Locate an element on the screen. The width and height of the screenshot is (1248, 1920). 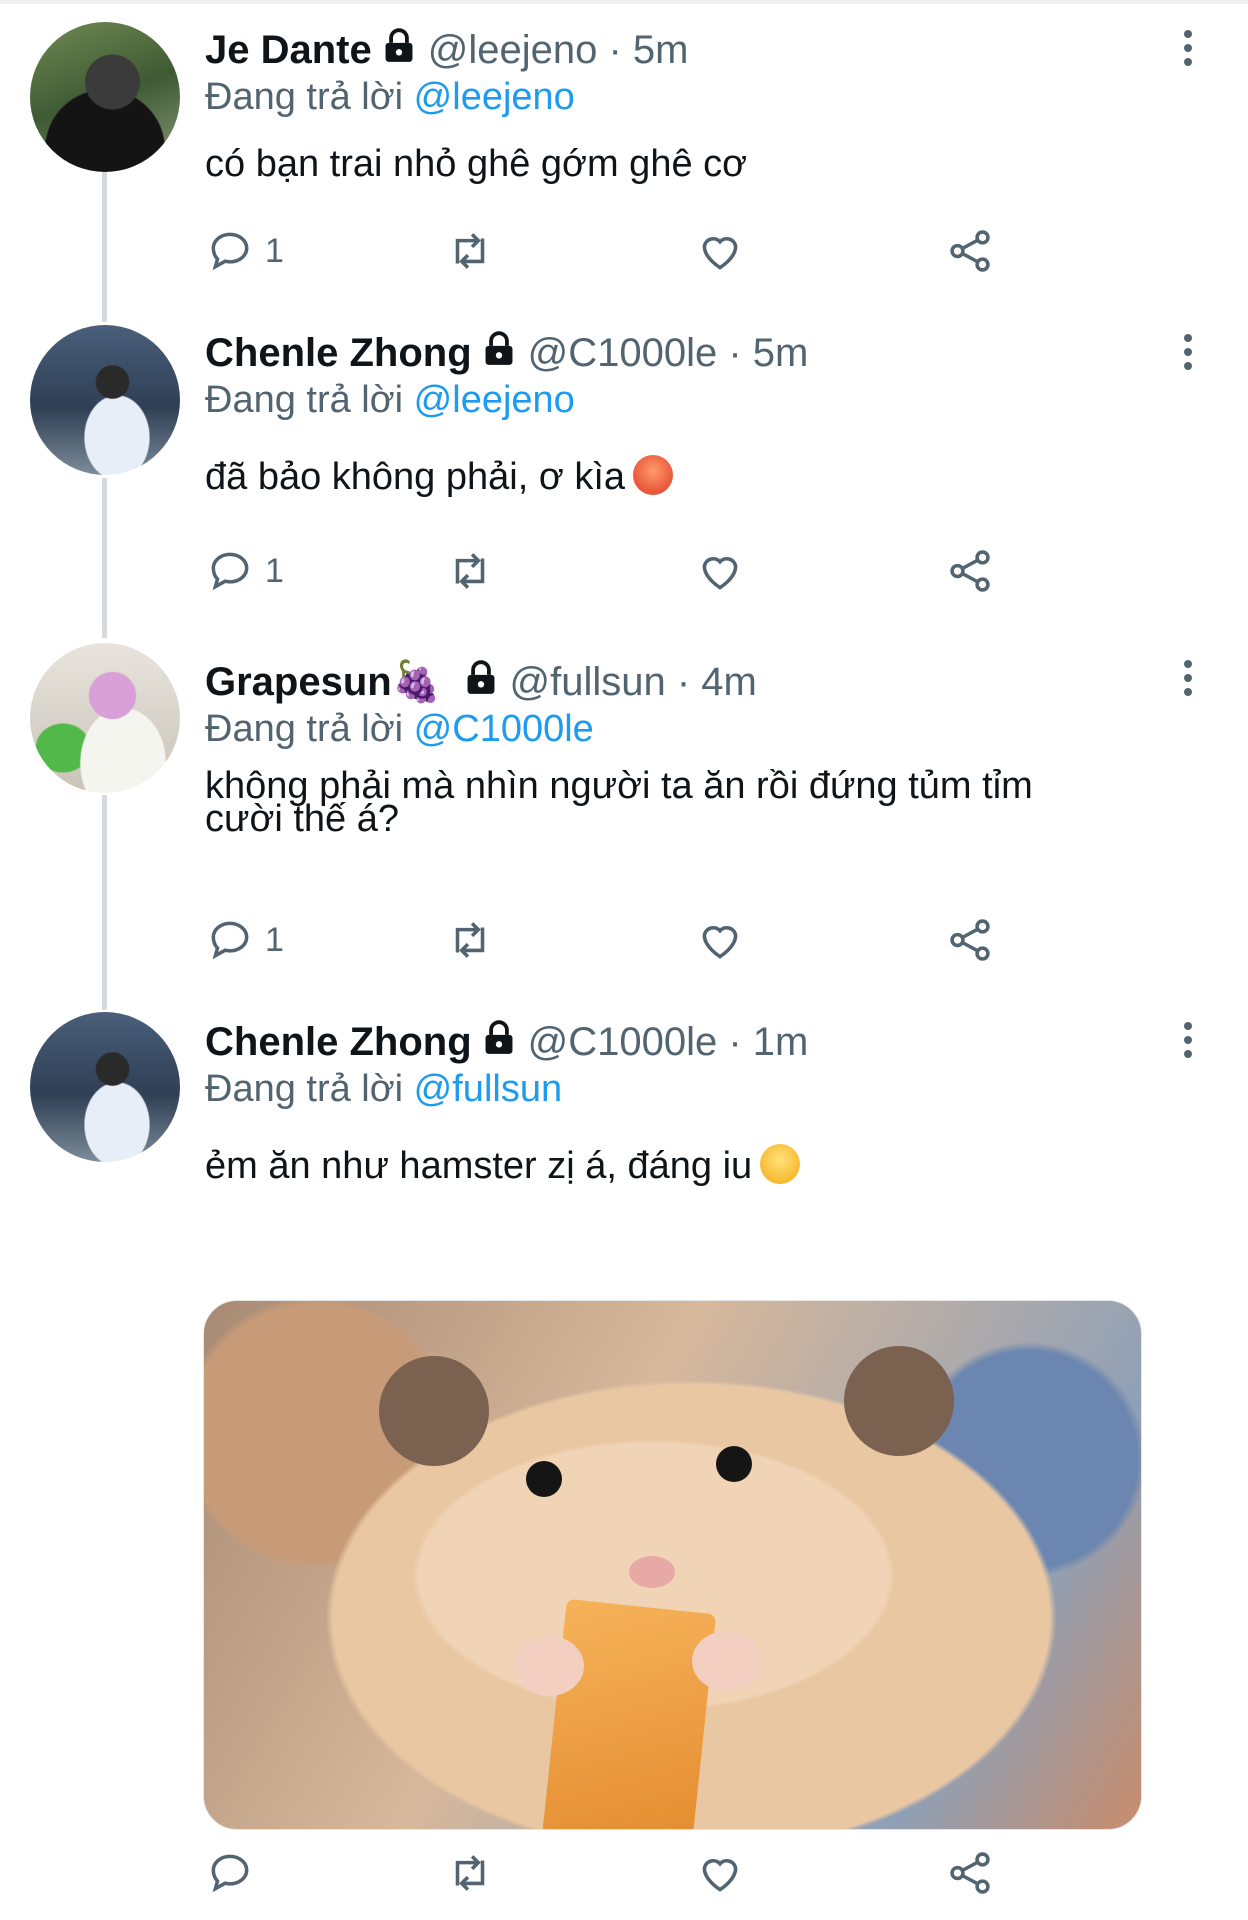
tweet-header: Grapesun🍇 @fullsun · 4m is located at coordinates (696, 682).